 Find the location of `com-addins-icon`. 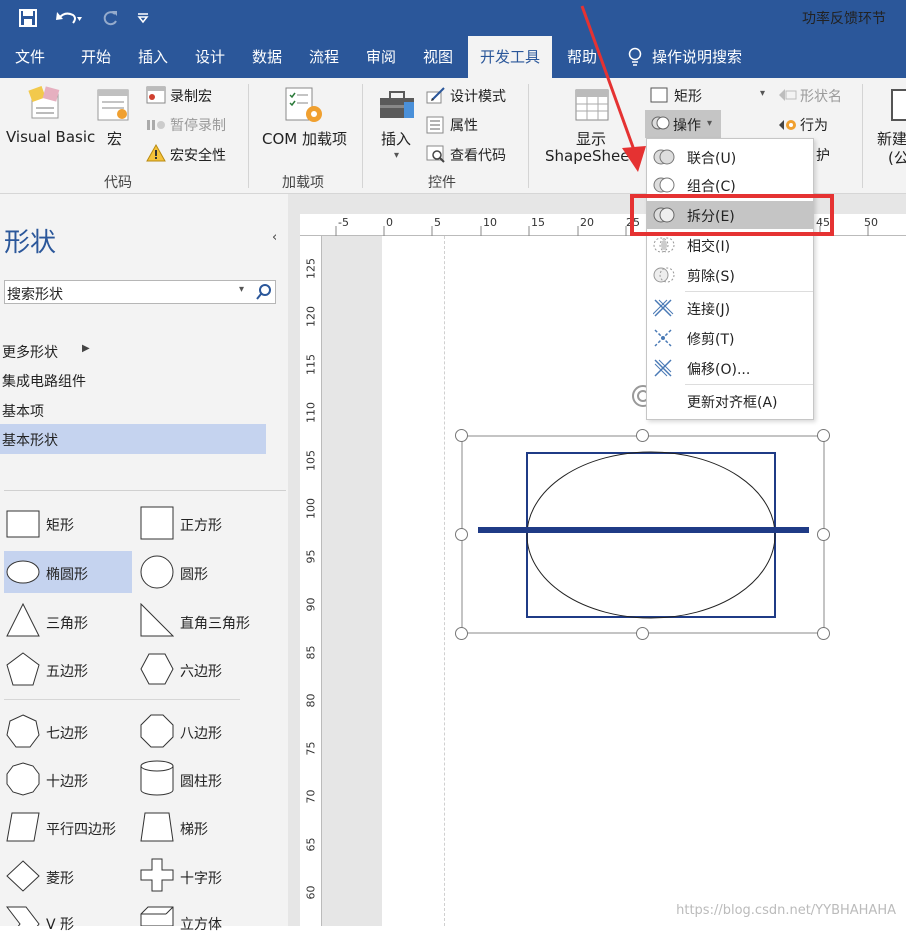

com-addins-icon is located at coordinates (304, 108).